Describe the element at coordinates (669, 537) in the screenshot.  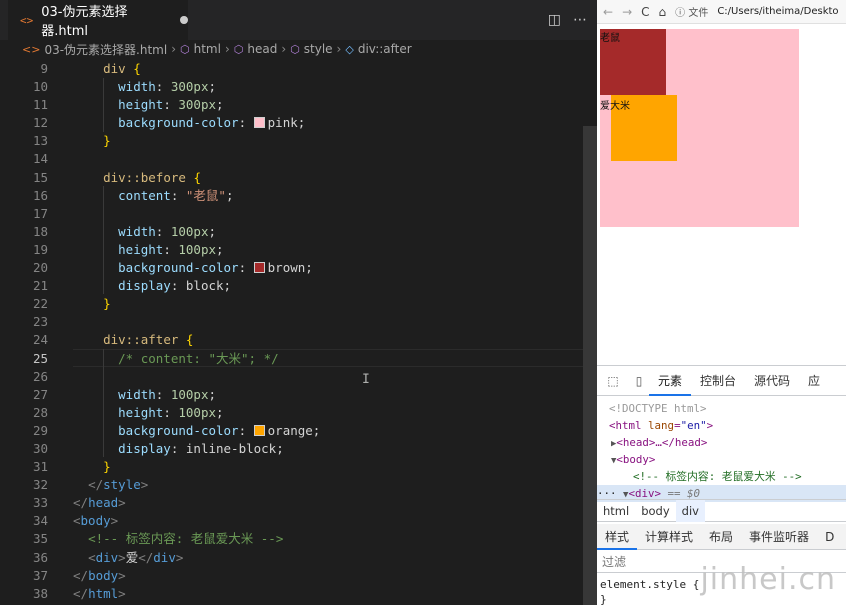
I see `tab-computed: 计算样式` at that location.